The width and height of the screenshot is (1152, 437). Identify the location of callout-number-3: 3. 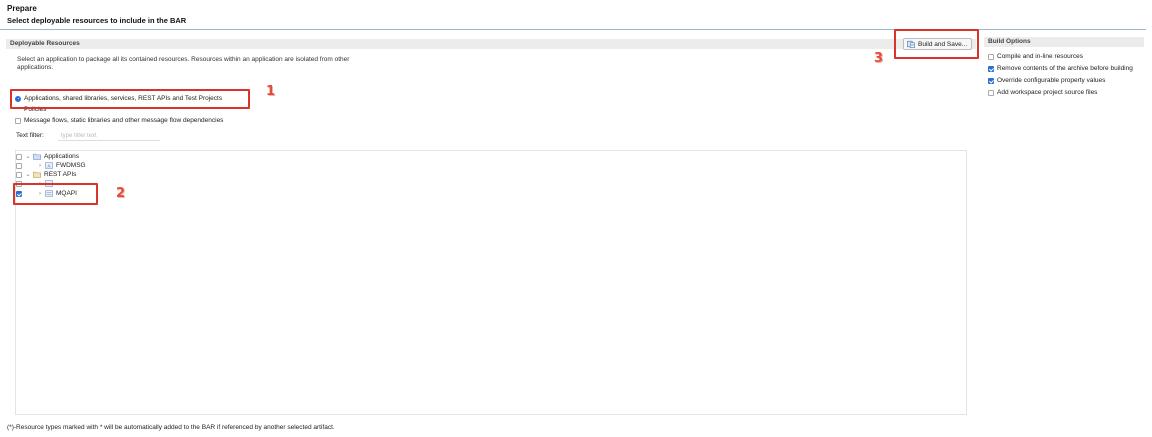
(879, 58).